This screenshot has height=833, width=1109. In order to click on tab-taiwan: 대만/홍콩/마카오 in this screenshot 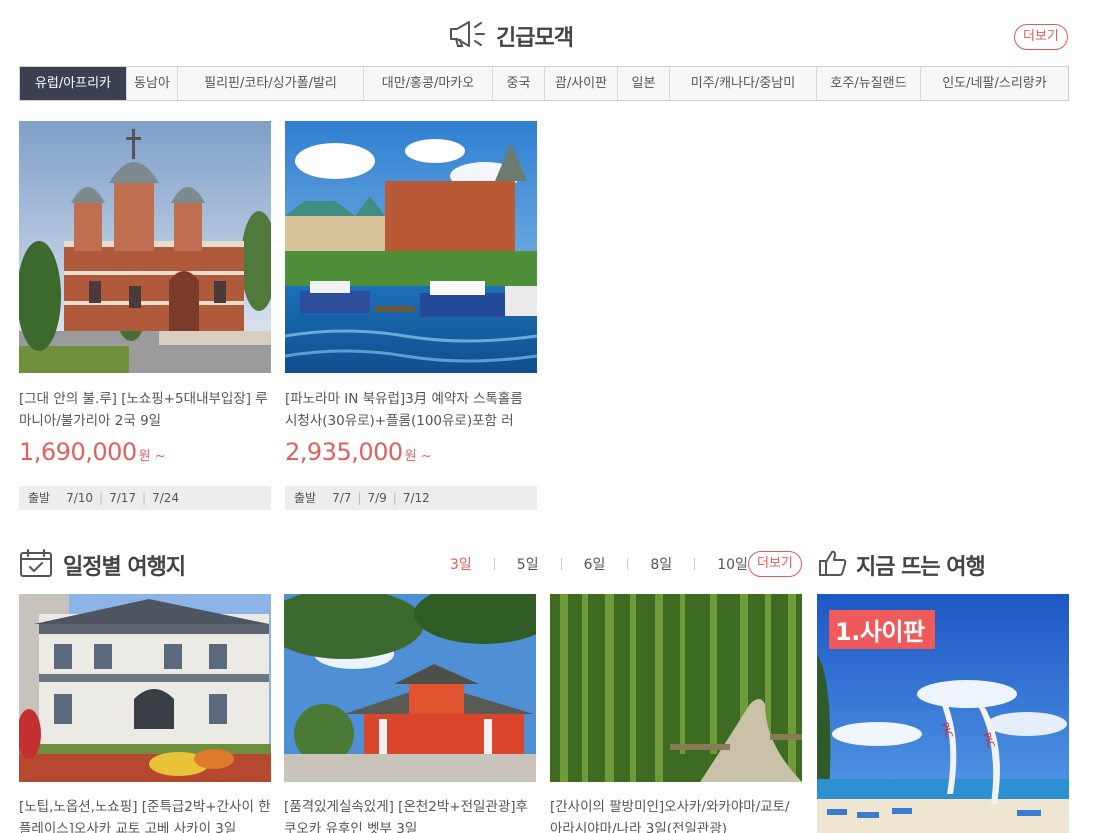, I will do `click(428, 83)`.